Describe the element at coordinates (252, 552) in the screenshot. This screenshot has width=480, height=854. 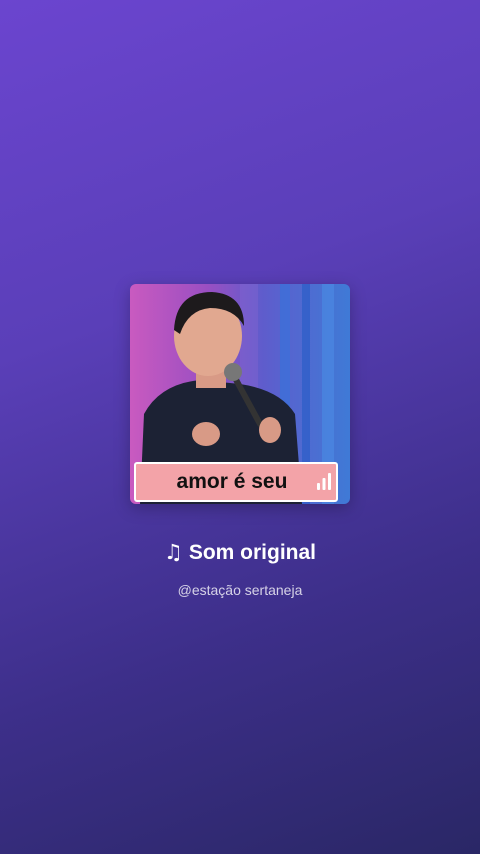
I see `sound-title-text: Som original` at that location.